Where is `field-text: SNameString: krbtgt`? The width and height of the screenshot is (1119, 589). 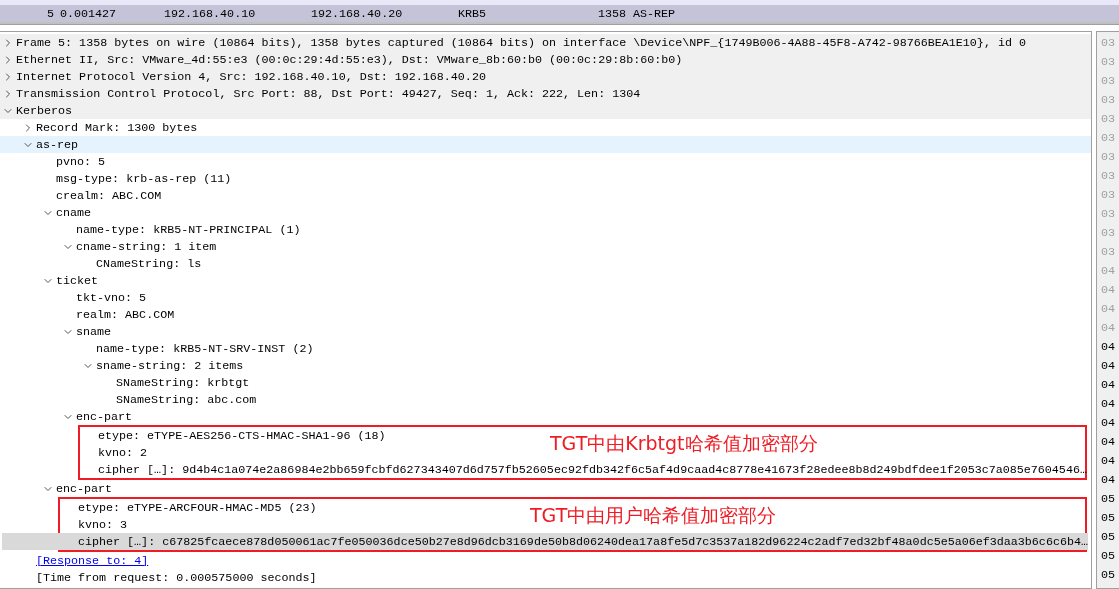
field-text: SNameString: krbtgt is located at coordinates (183, 382).